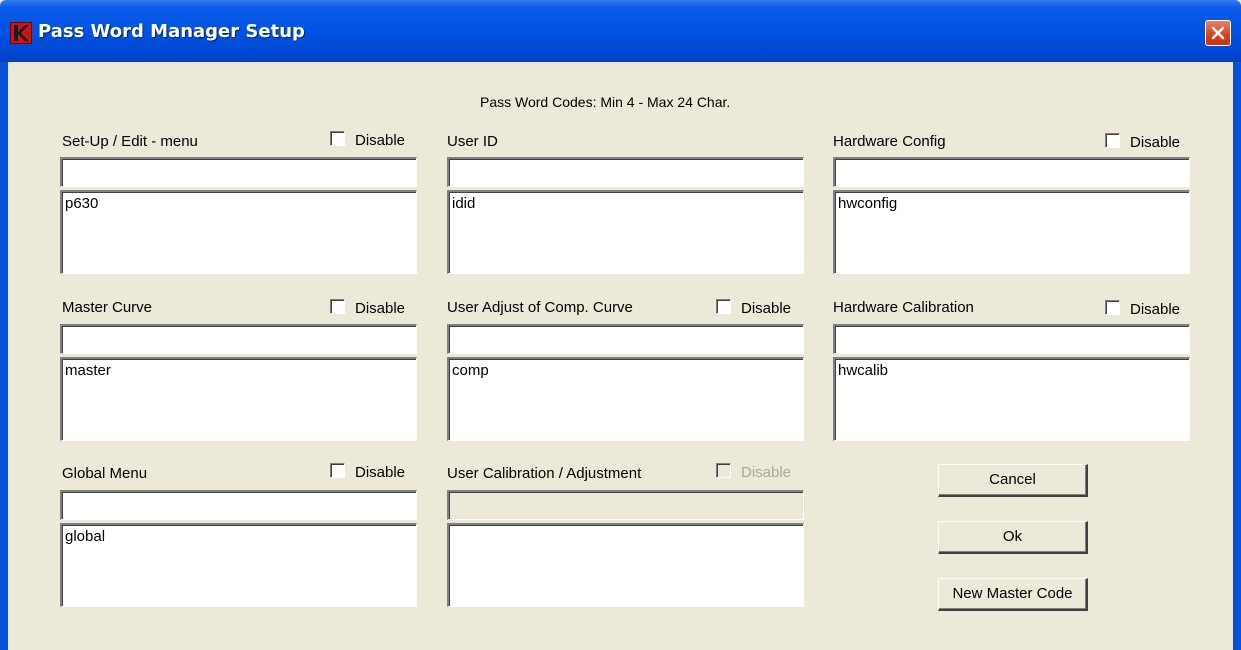  What do you see at coordinates (605, 102) in the screenshot?
I see `password-length-hint: Pass Word Codes: Min 4 - Max 24 Char.` at bounding box center [605, 102].